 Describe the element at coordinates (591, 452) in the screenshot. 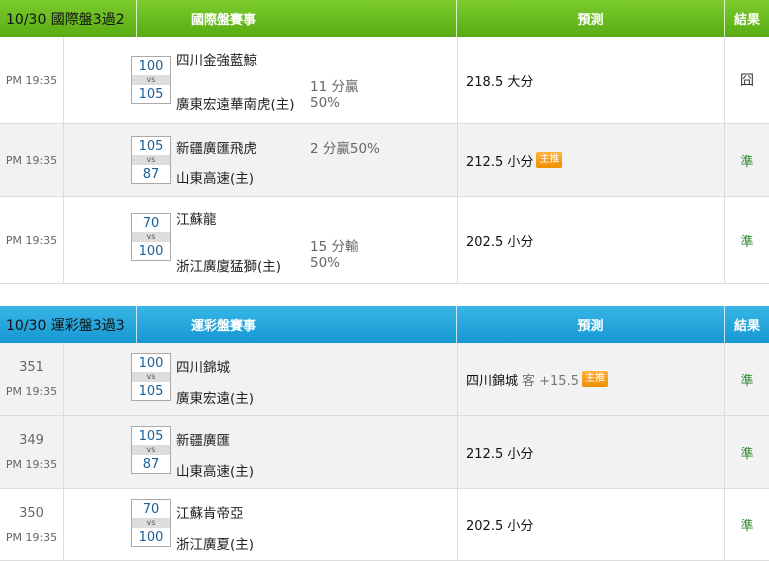

I see `prediction-cell: 212.5 小分` at that location.